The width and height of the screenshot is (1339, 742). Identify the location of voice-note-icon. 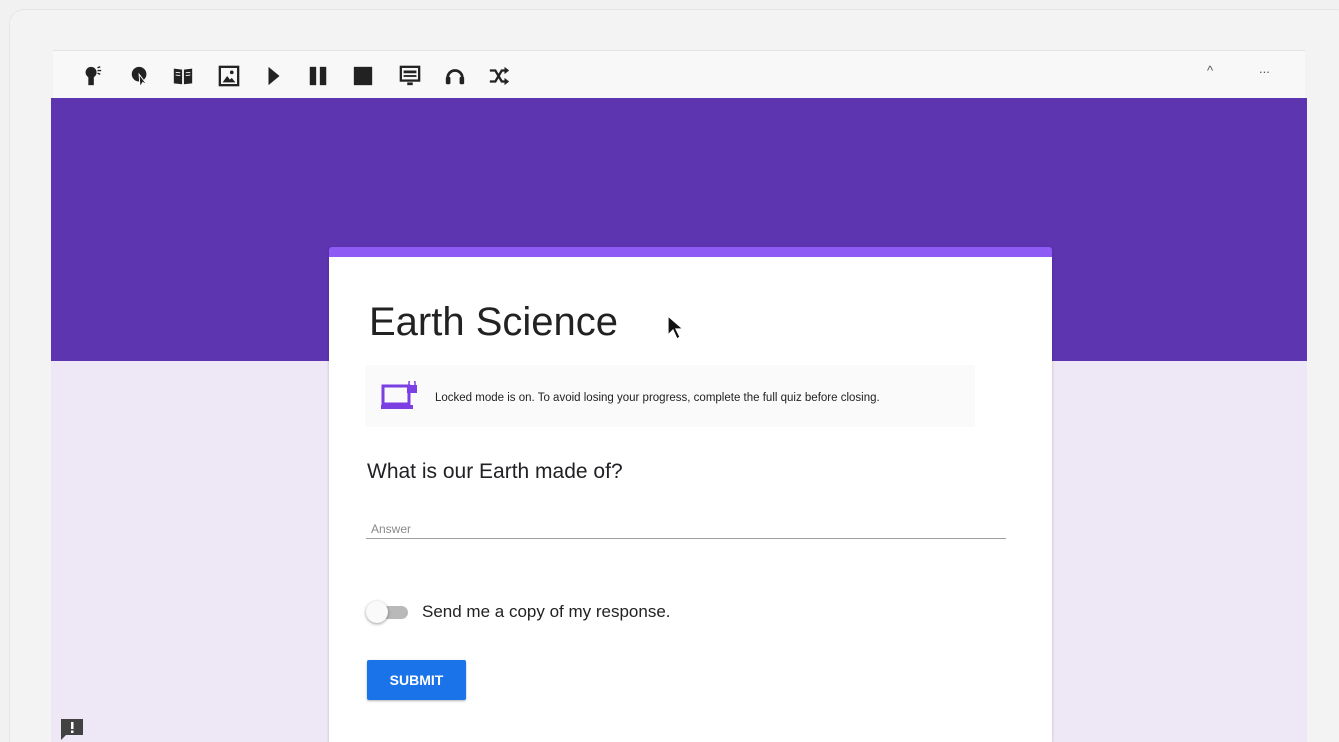
(455, 76).